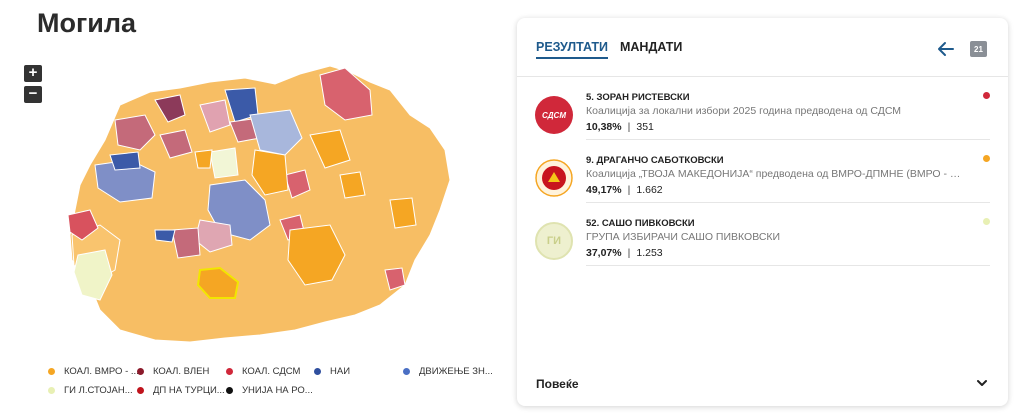 The image size is (1024, 419). What do you see at coordinates (604, 253) in the screenshot?
I see `candidate-percent: 37,07%` at bounding box center [604, 253].